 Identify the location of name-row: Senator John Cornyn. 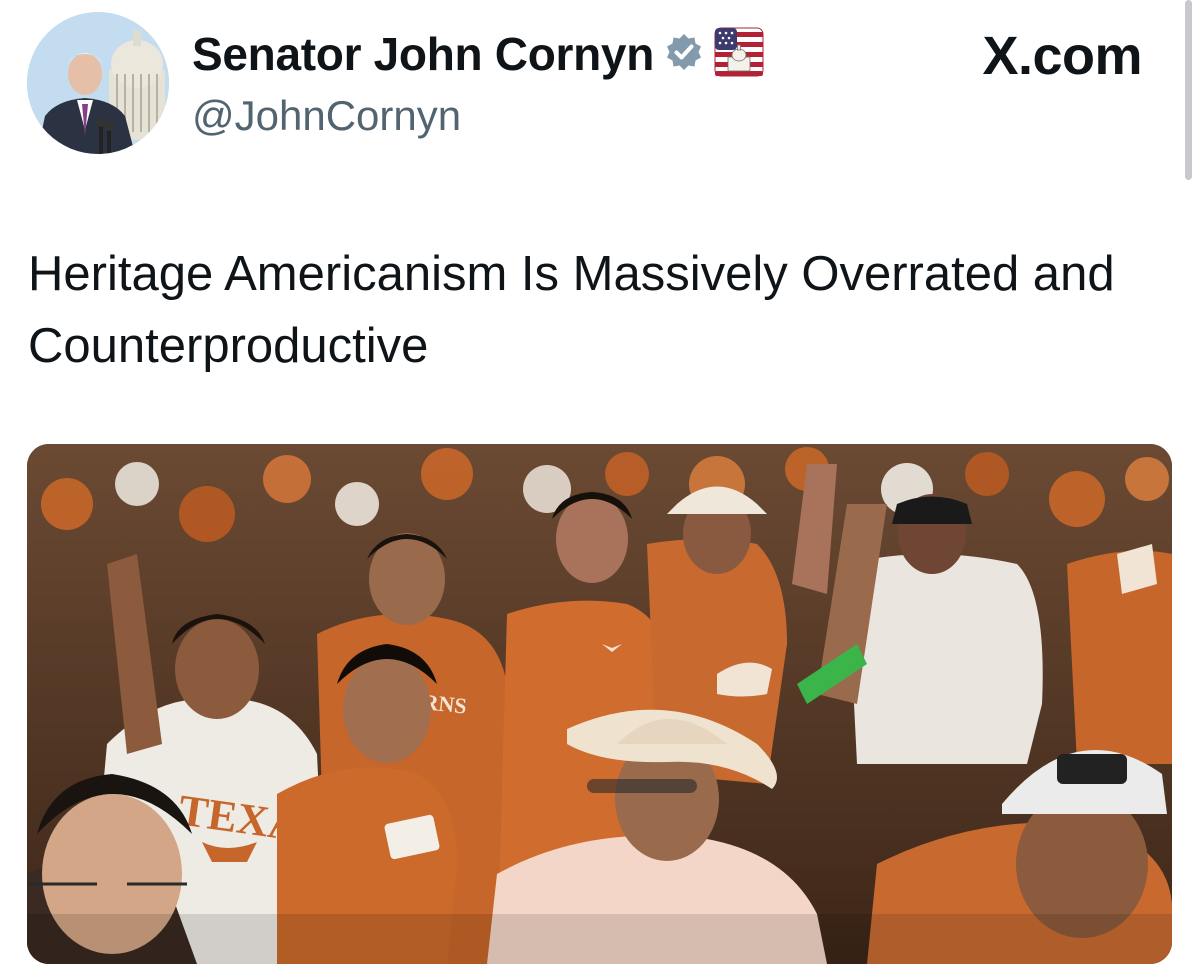
(478, 54).